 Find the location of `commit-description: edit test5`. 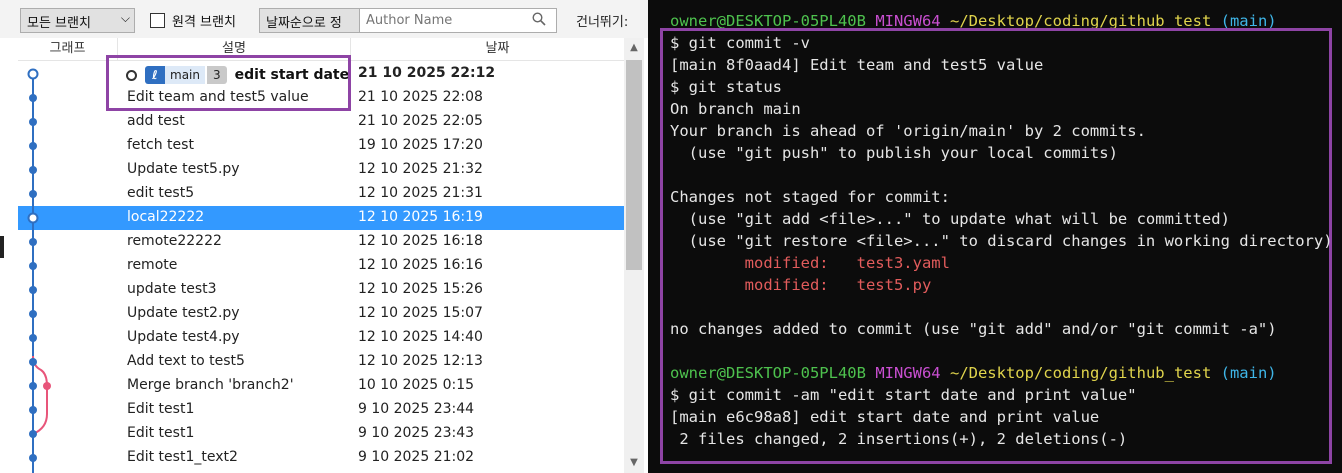

commit-description: edit test5 is located at coordinates (161, 193).